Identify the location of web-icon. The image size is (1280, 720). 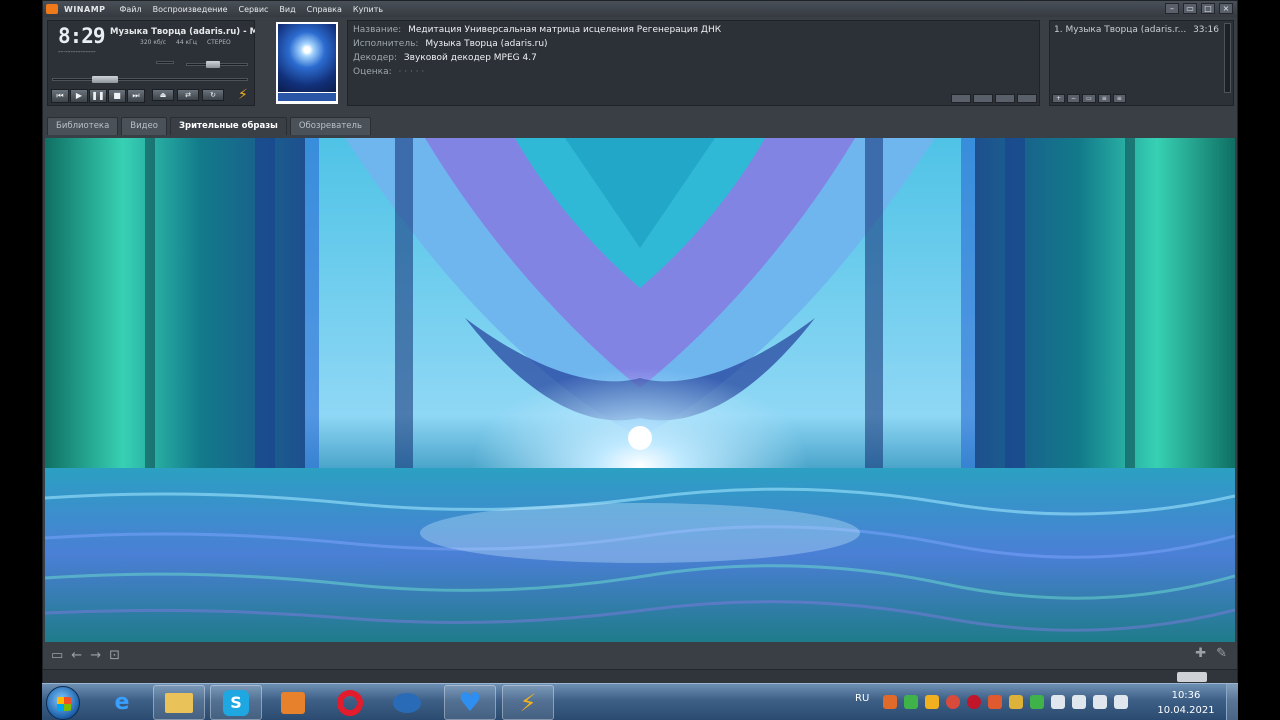
(1005, 98).